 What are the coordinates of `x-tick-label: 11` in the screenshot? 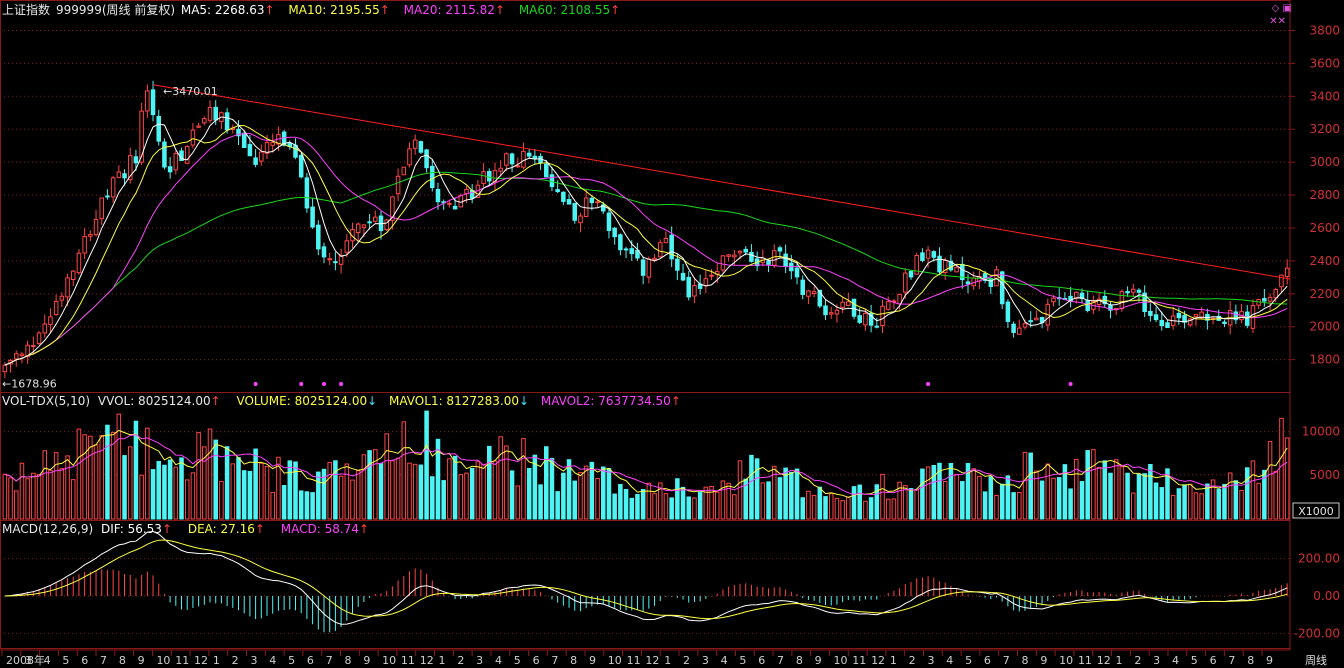 It's located at (408, 660).